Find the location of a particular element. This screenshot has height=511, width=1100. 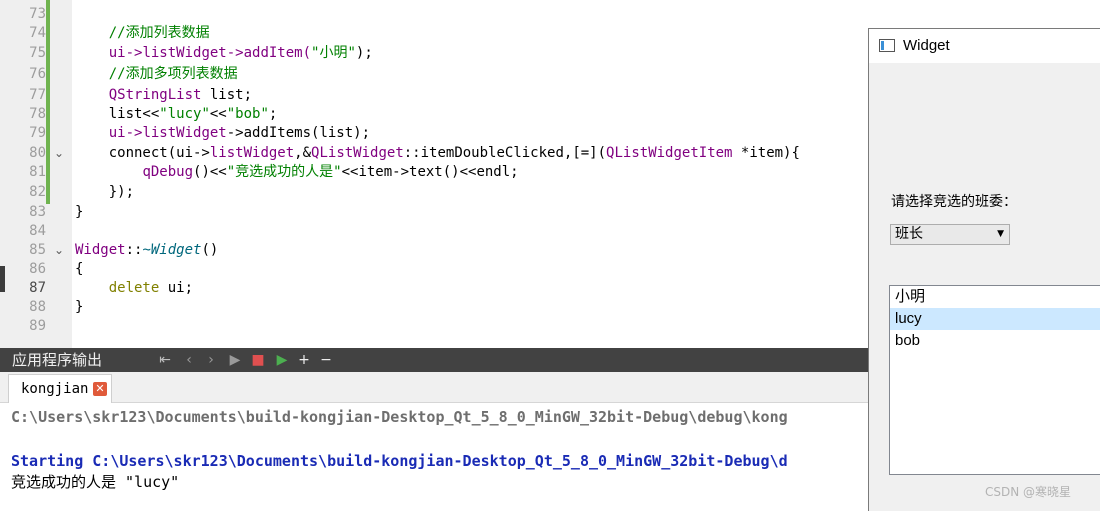

code-type: Widget is located at coordinates (100, 250).